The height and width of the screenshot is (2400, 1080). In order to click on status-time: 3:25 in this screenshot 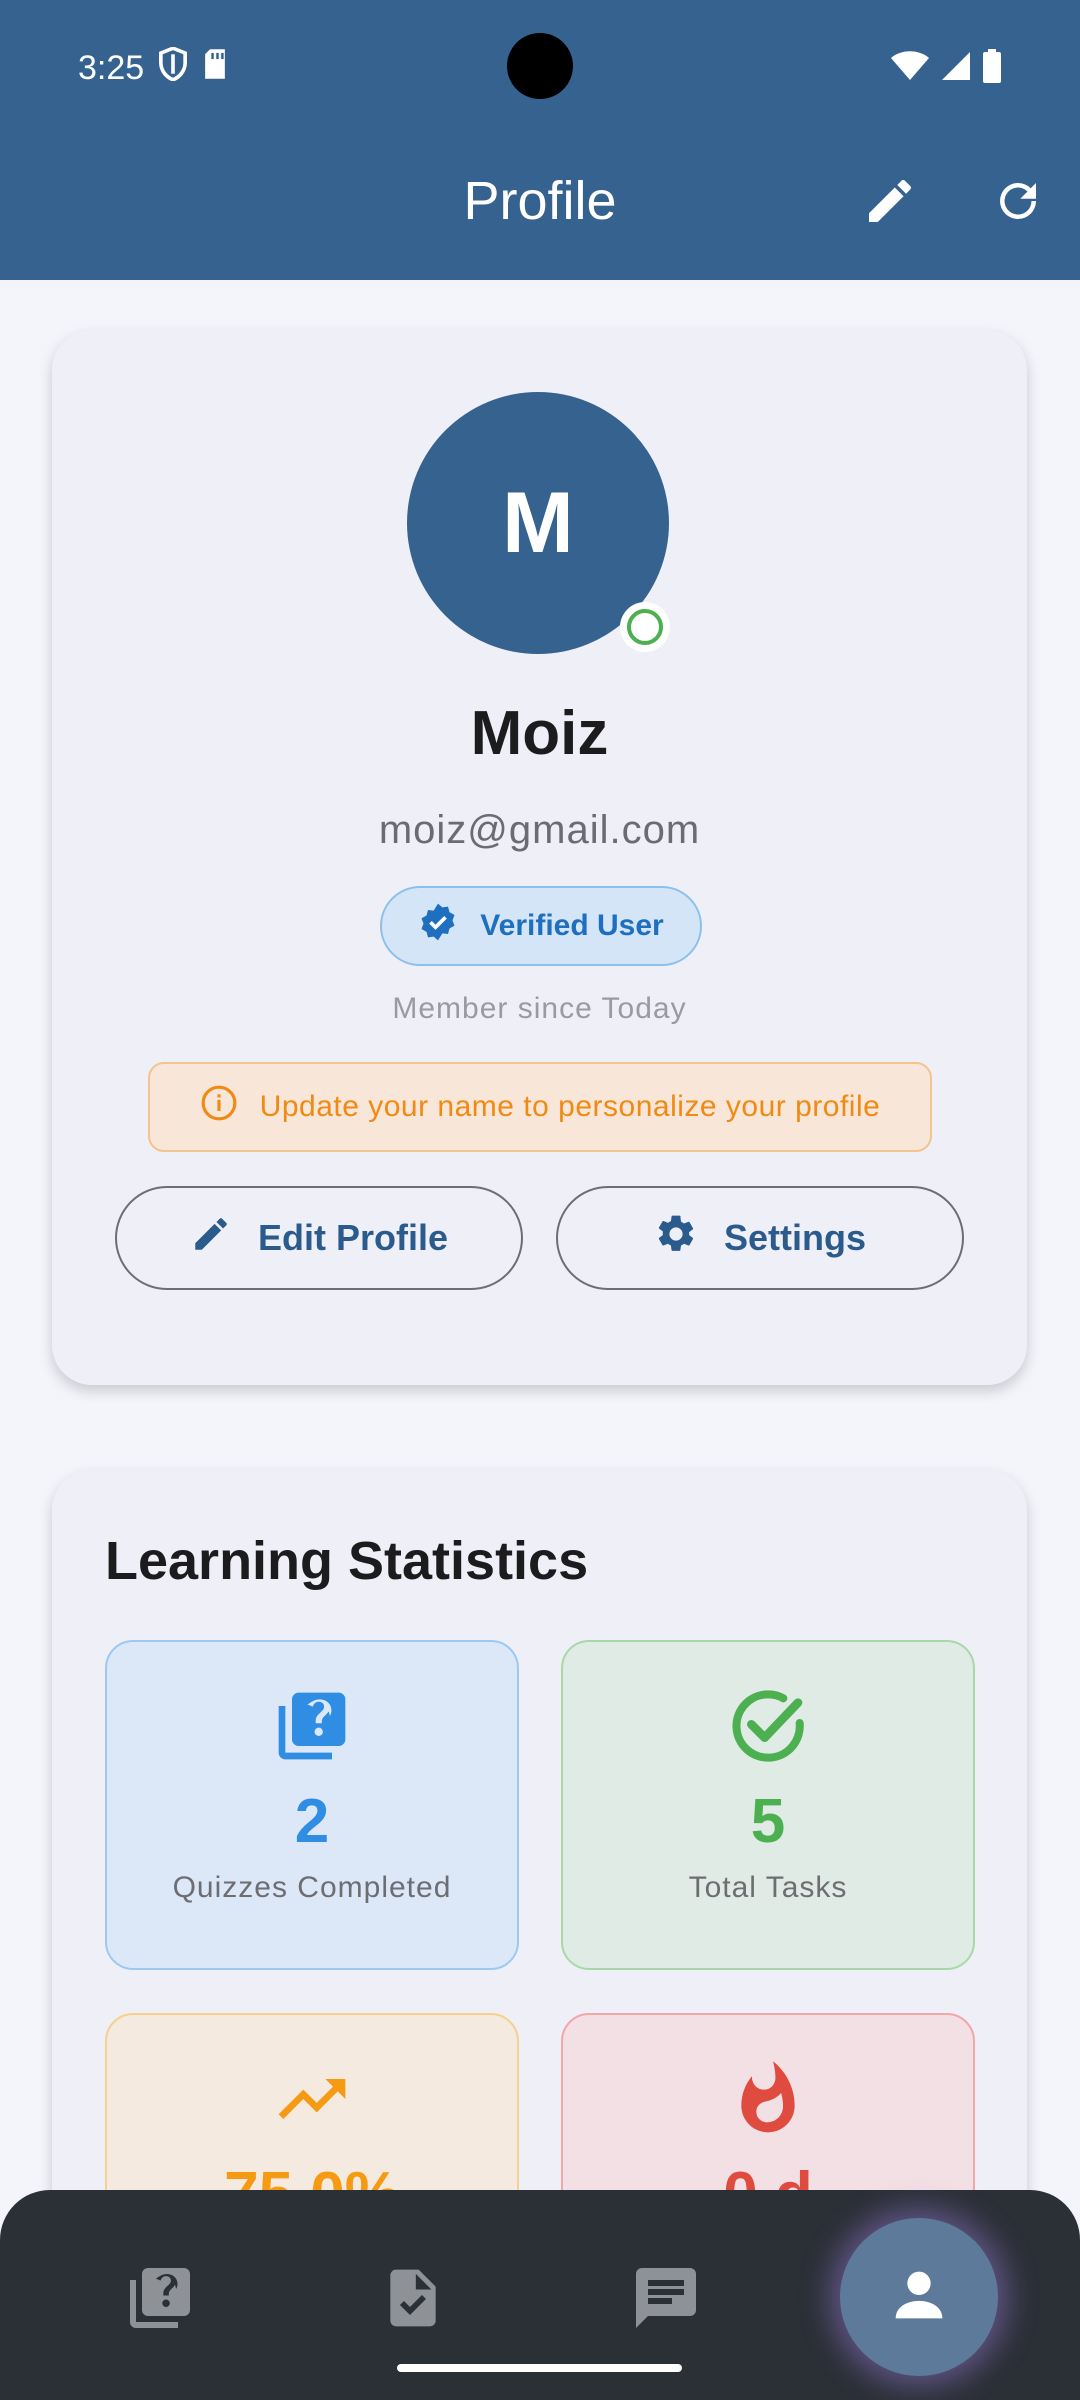, I will do `click(111, 67)`.